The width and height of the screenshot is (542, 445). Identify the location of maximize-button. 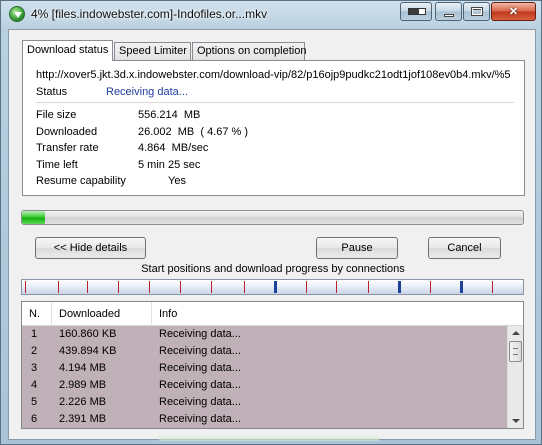
(476, 11).